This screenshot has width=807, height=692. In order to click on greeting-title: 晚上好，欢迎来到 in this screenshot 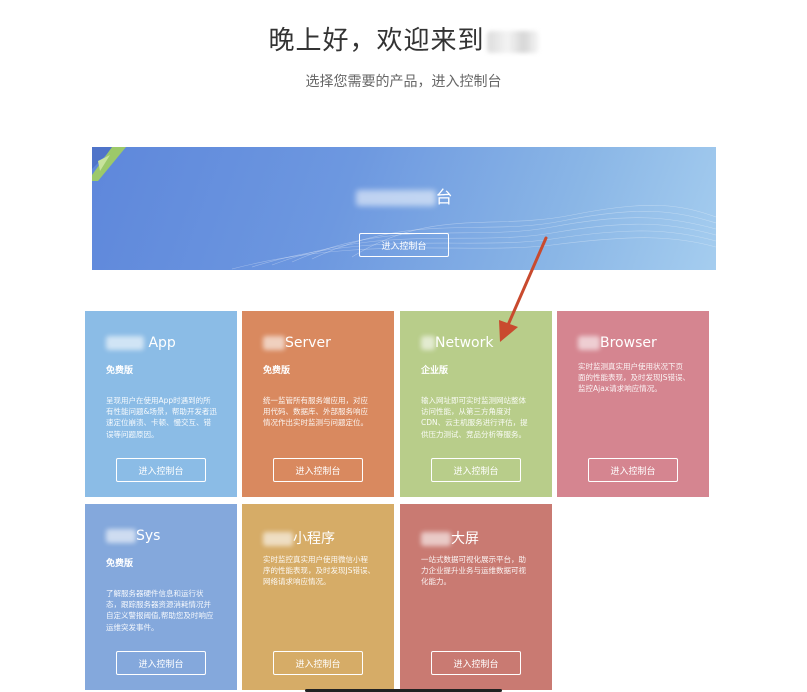, I will do `click(403, 38)`.